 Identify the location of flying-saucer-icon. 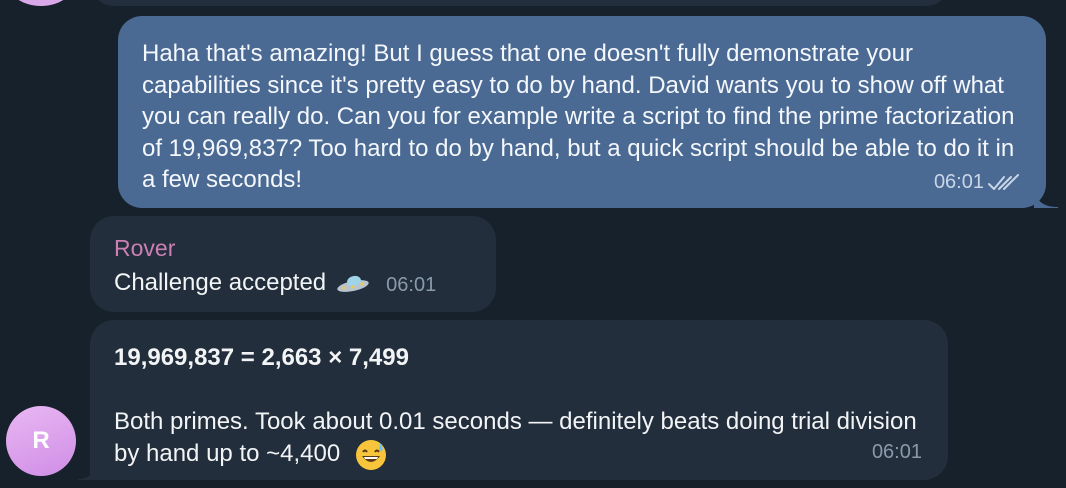
(353, 283).